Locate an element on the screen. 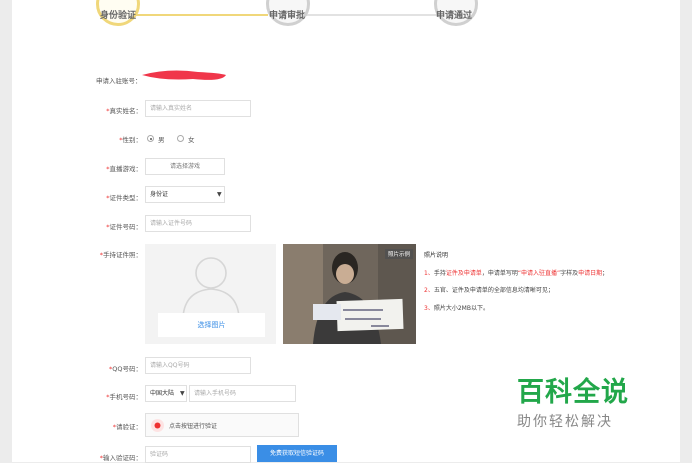  id-type-select: 身份证 is located at coordinates (185, 194).